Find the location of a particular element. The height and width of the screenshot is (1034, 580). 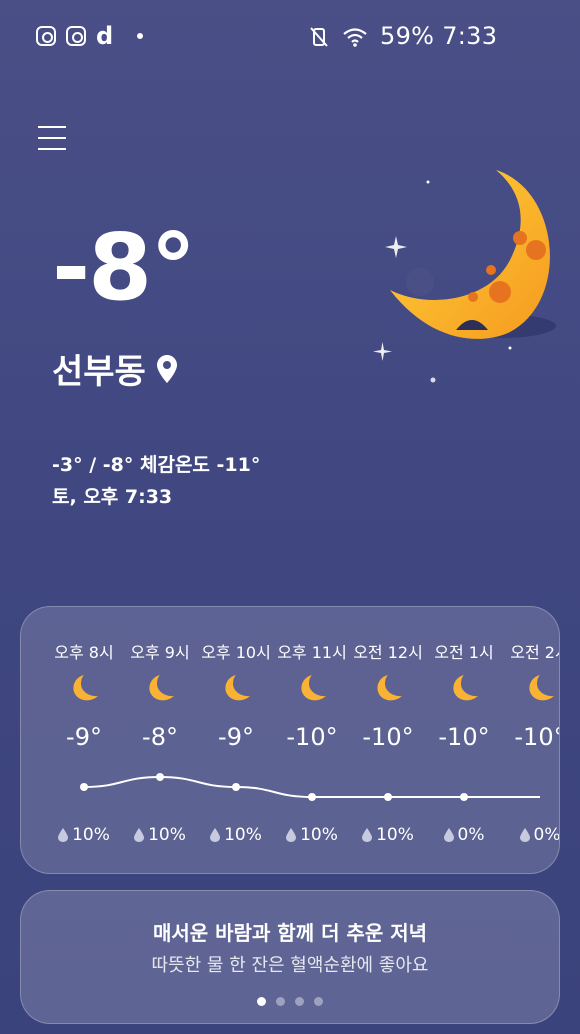

location: 선부동 is located at coordinates (115, 368).